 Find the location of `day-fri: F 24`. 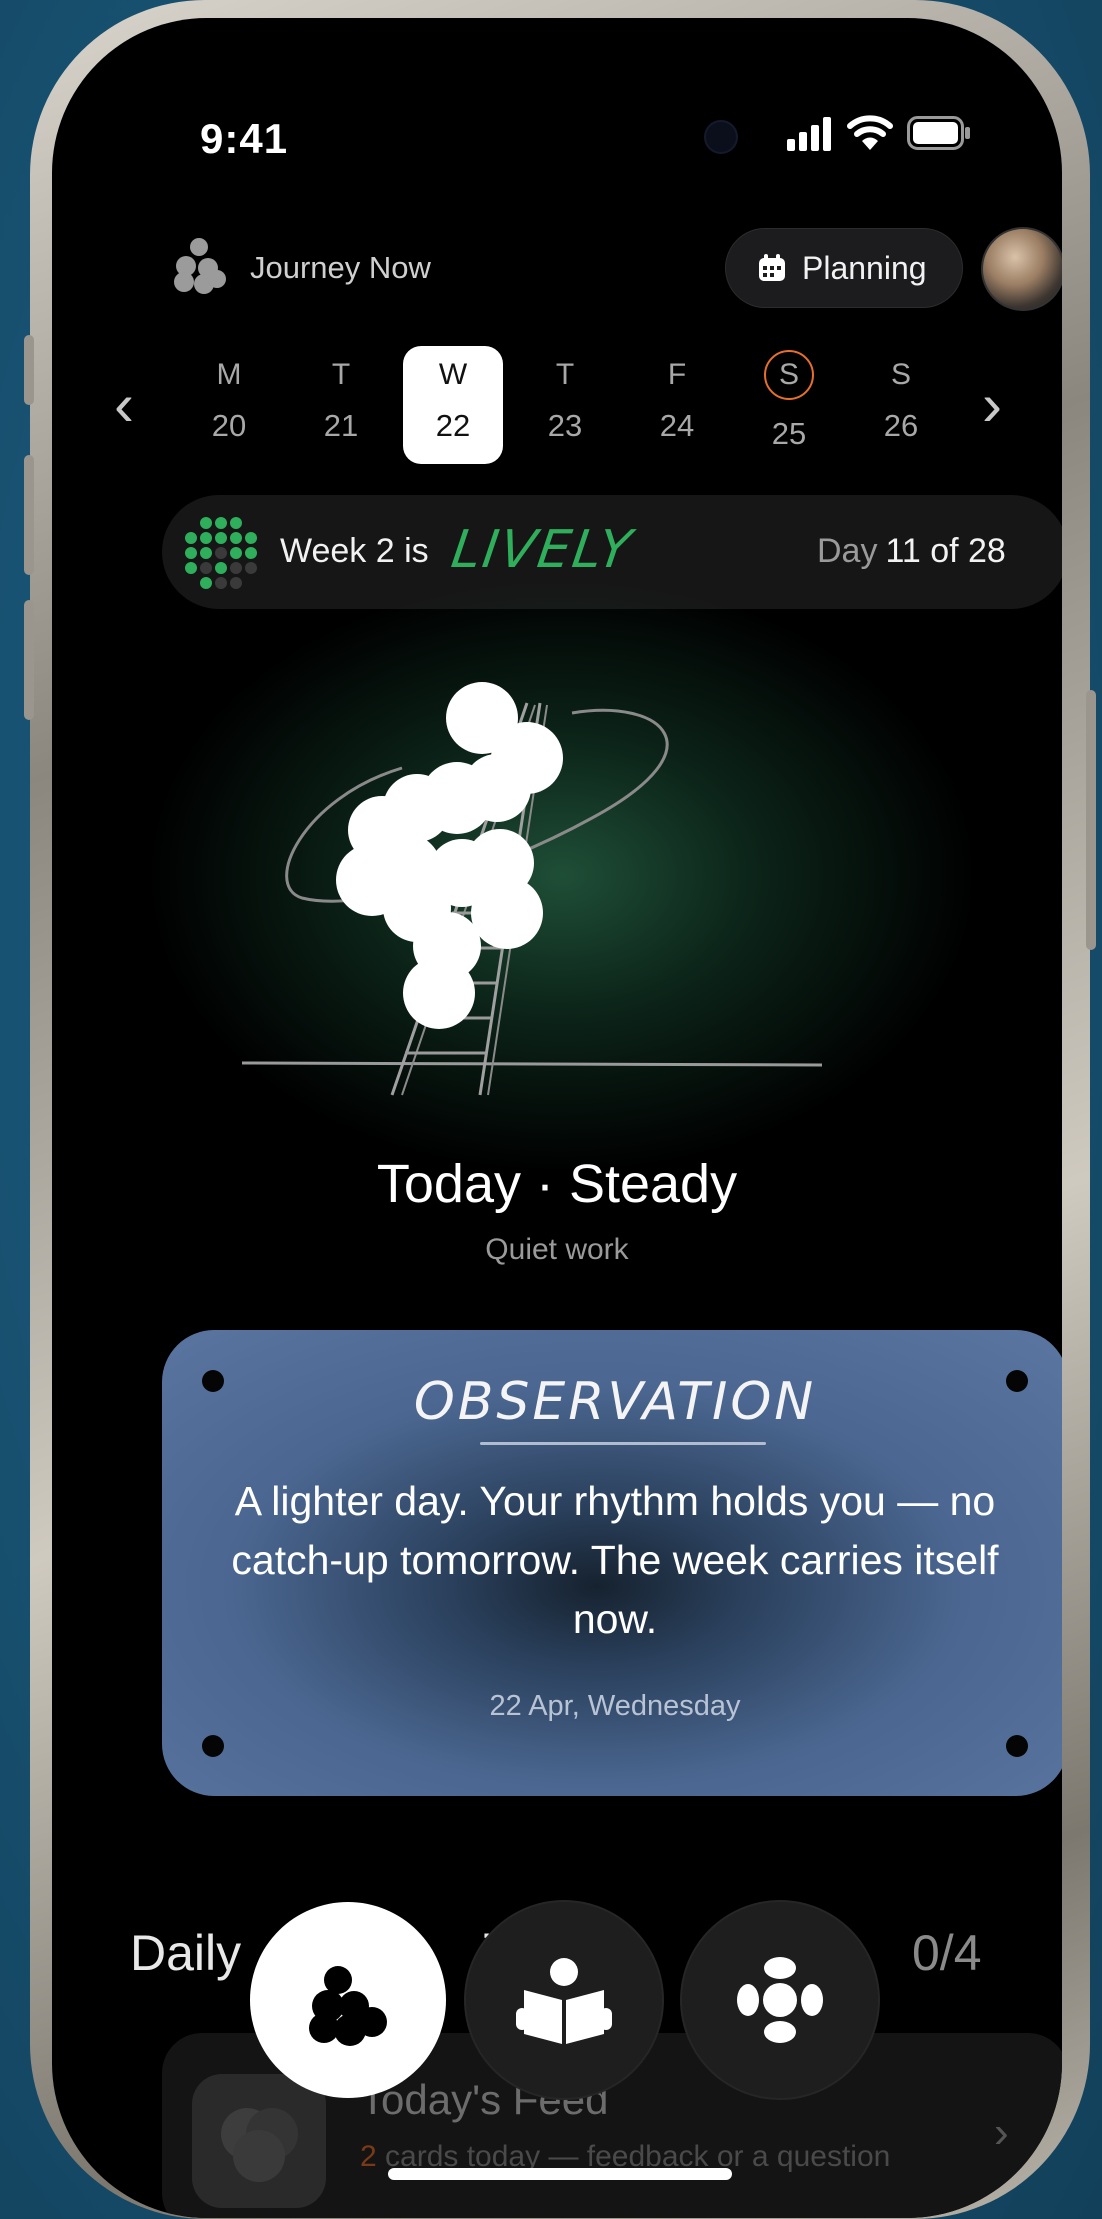

day-fri: F 24 is located at coordinates (677, 401).